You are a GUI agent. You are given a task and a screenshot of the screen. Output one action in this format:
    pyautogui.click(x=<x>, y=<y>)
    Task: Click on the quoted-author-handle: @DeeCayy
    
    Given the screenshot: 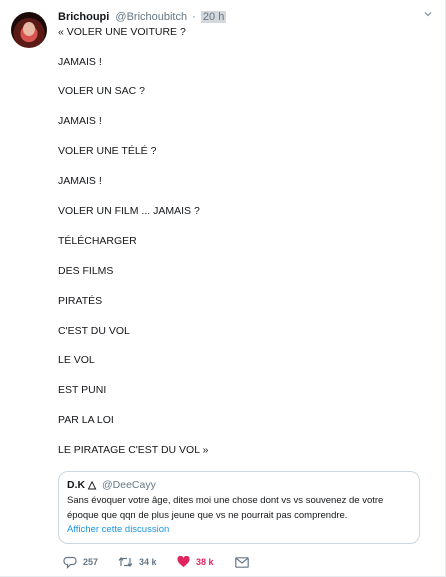 What is the action you would take?
    pyautogui.click(x=129, y=485)
    